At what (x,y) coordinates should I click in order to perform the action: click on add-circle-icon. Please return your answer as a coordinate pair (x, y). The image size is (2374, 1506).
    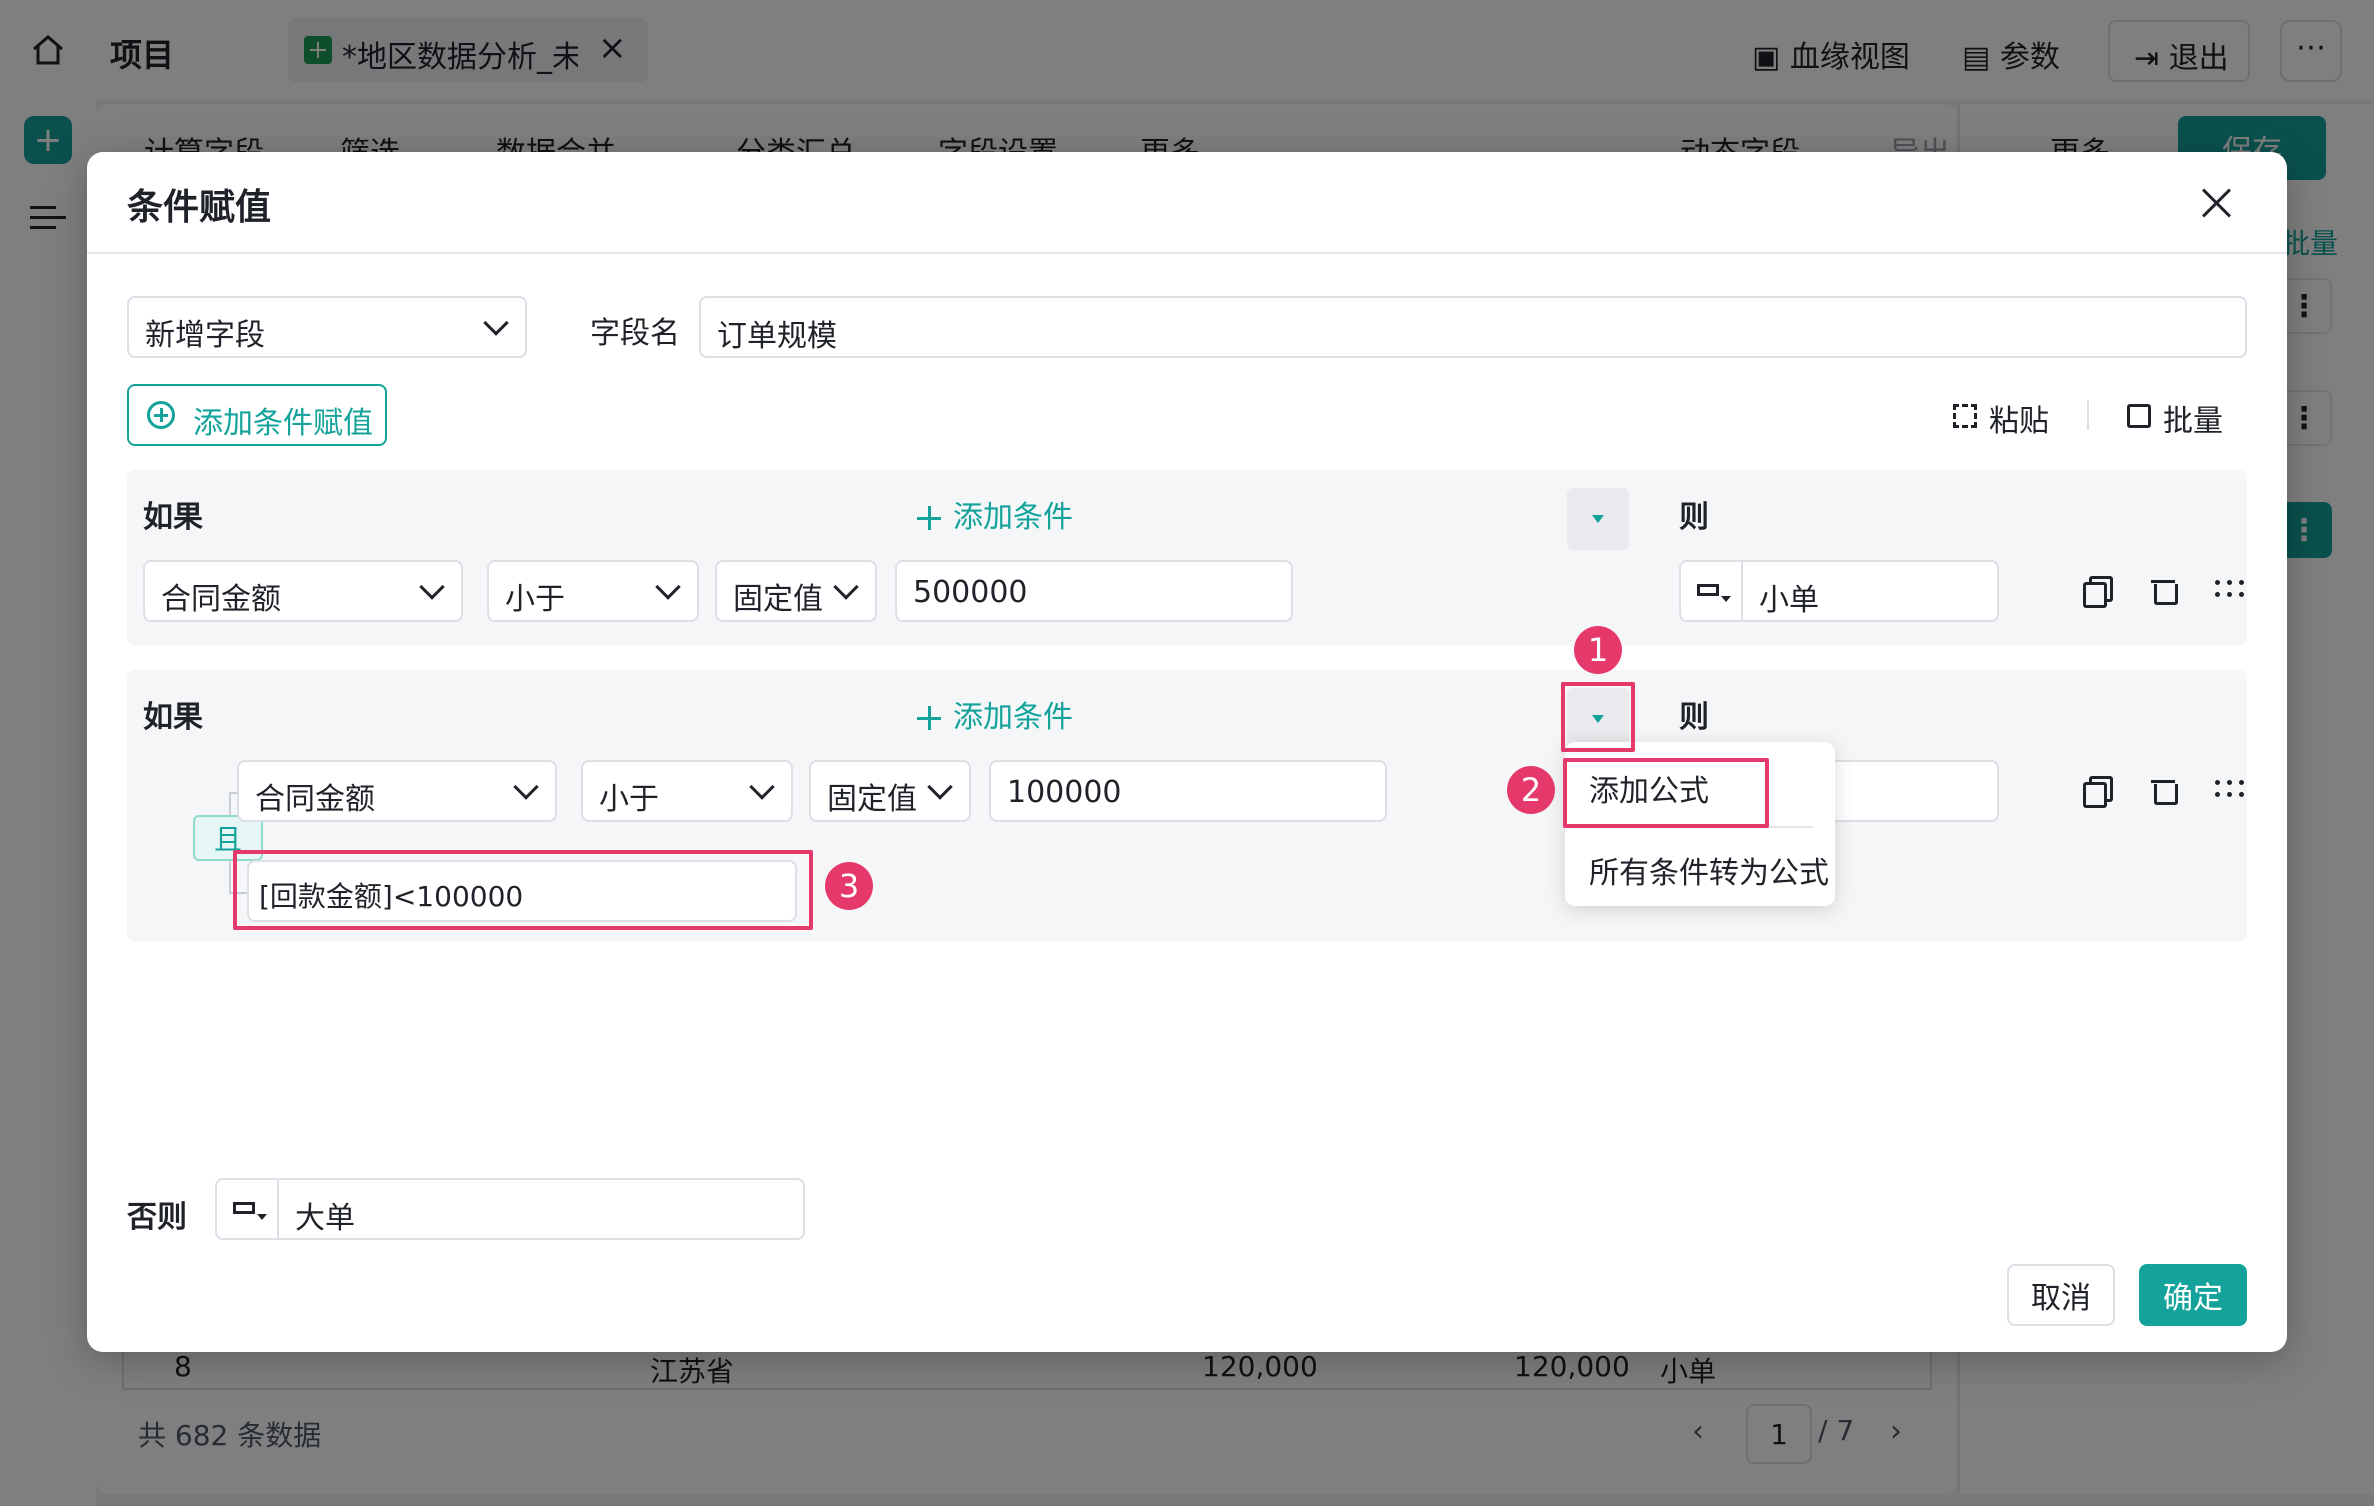
    Looking at the image, I should click on (161, 415).